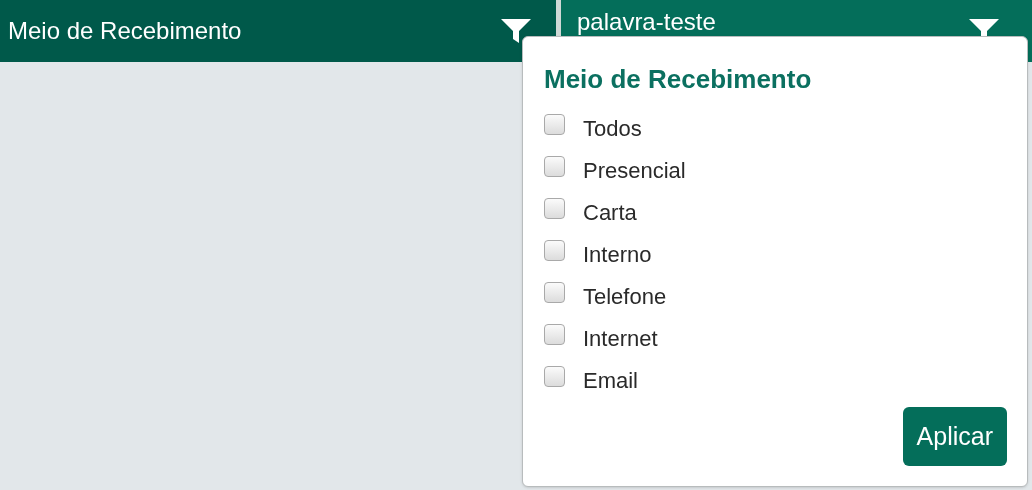  Describe the element at coordinates (612, 128) in the screenshot. I see `option-label: Todos` at that location.